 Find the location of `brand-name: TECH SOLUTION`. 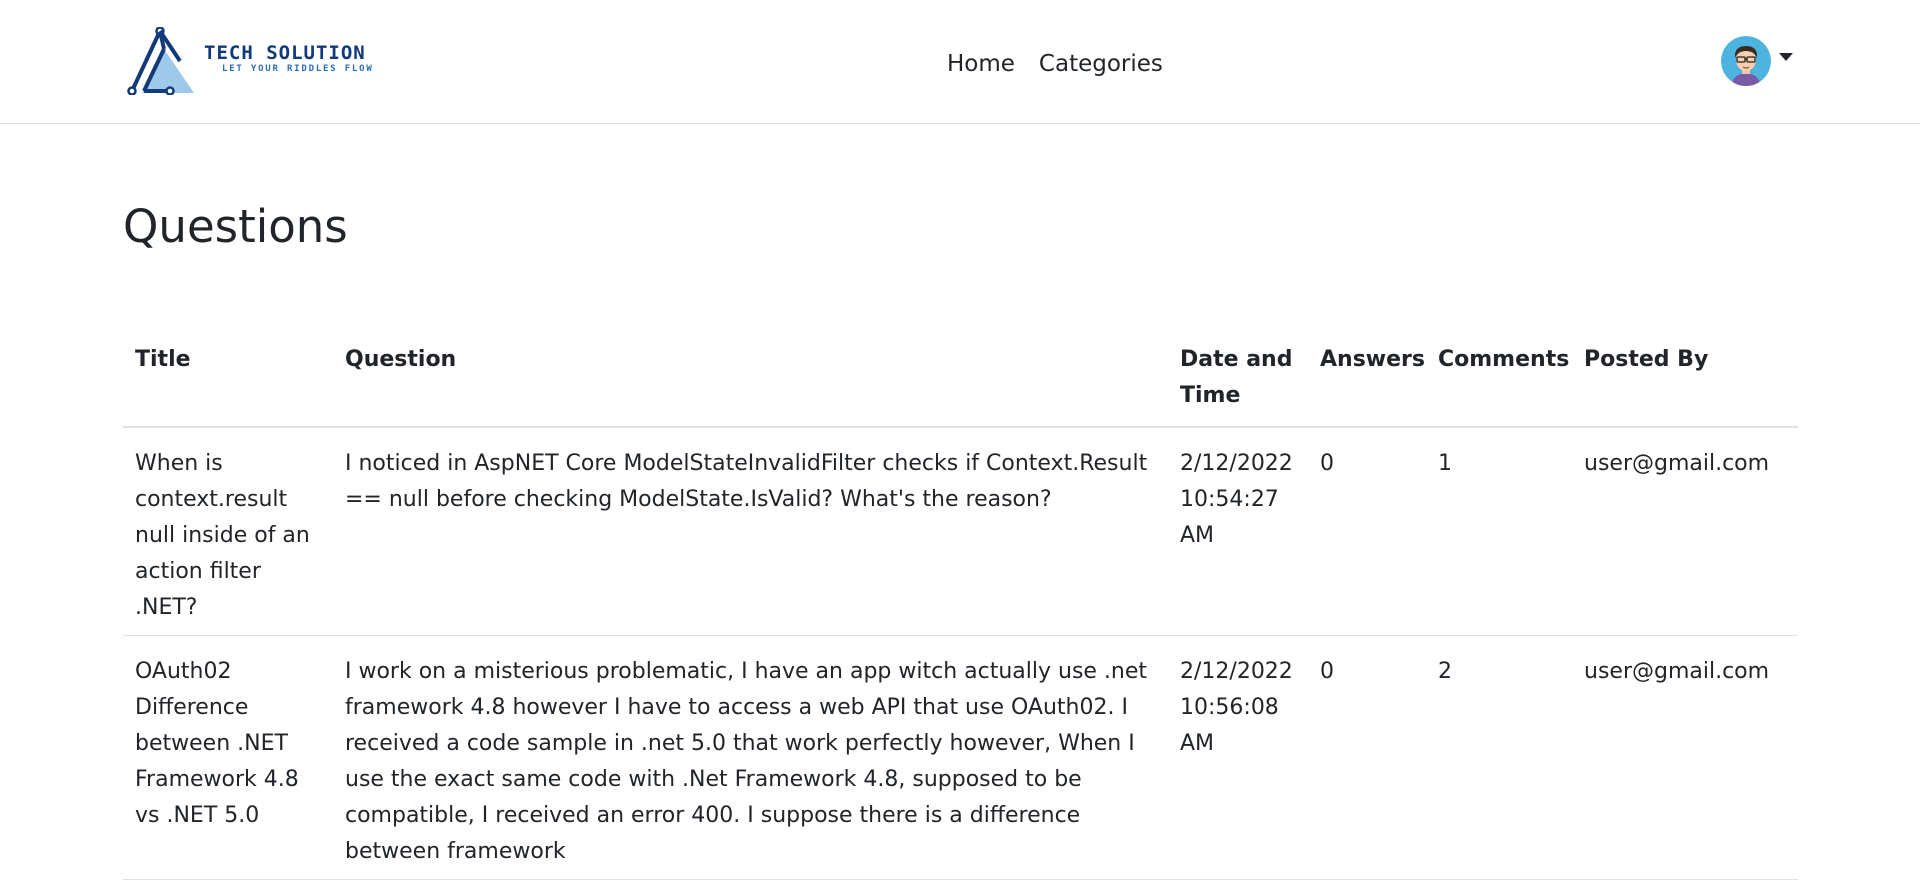

brand-name: TECH SOLUTION is located at coordinates (285, 53).